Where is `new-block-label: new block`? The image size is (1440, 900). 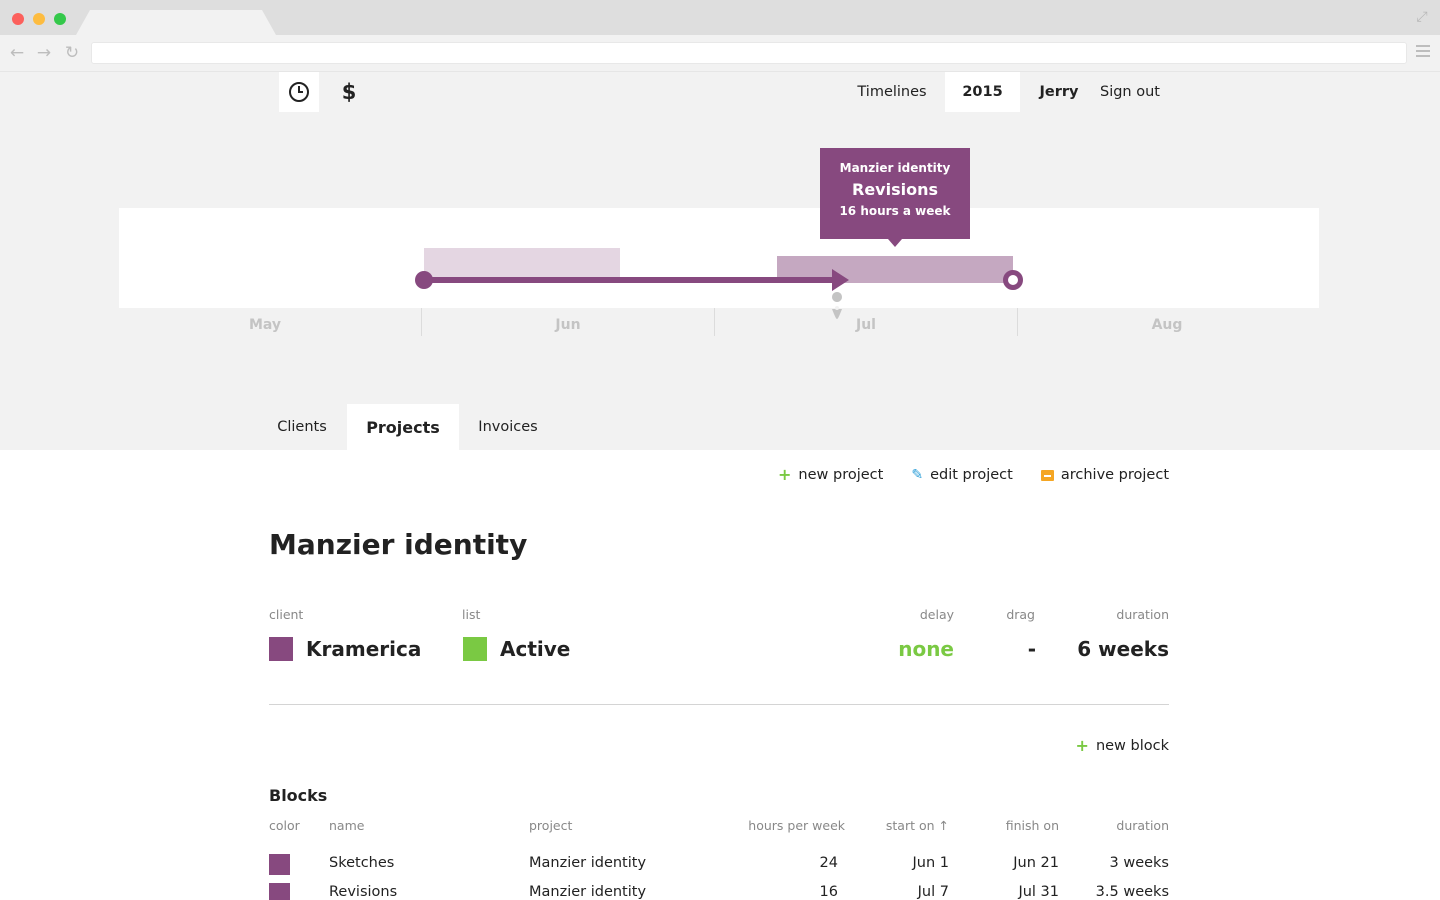 new-block-label: new block is located at coordinates (1132, 746).